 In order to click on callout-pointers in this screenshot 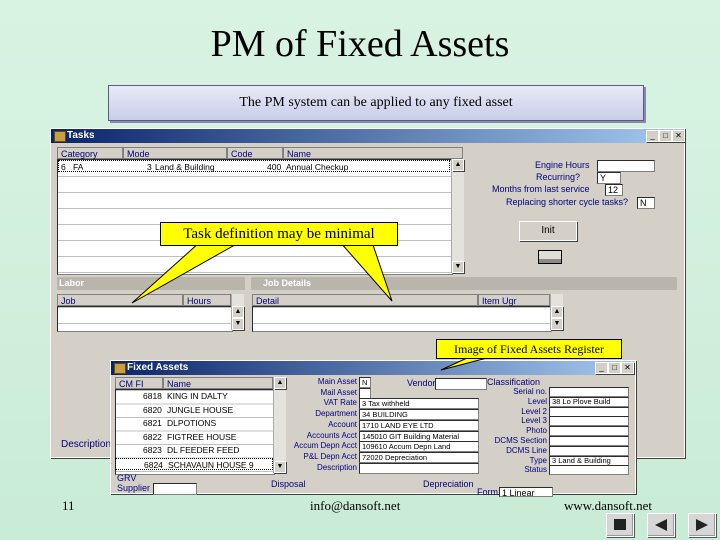, I will do `click(321, 306)`.